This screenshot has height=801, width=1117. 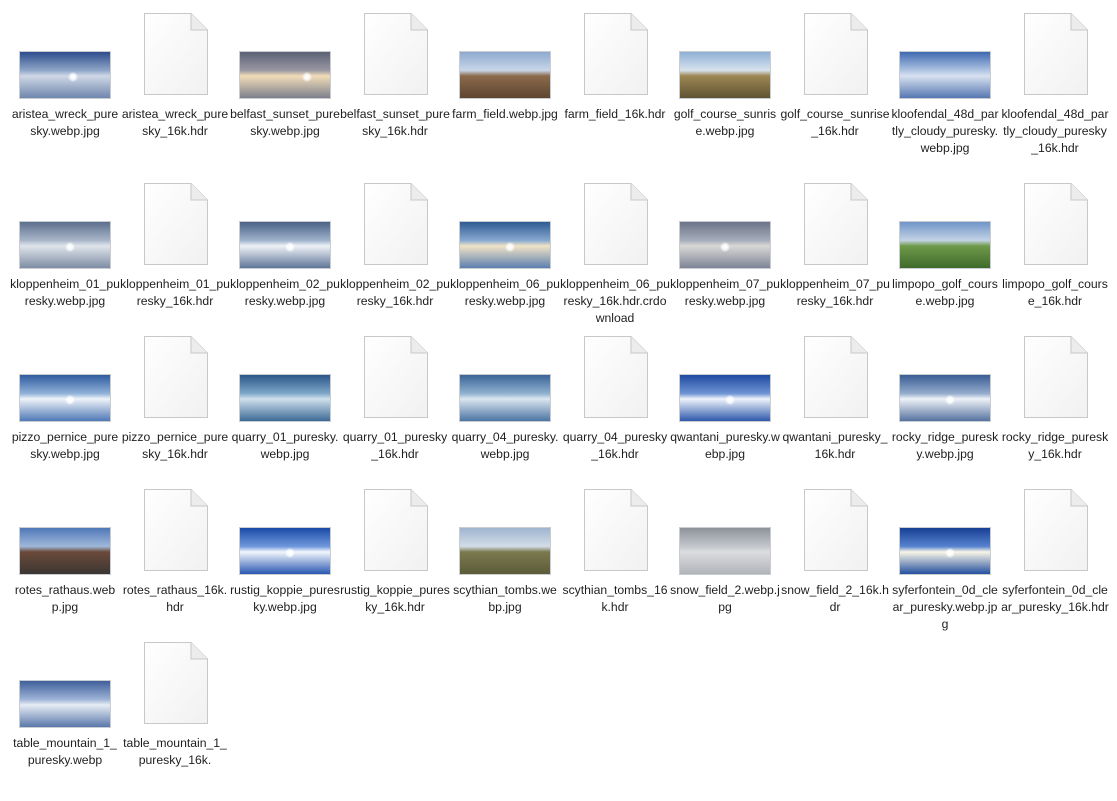 I want to click on file-name-label: kloppenheim_06_puresky.webp.jpg, so click(x=505, y=292).